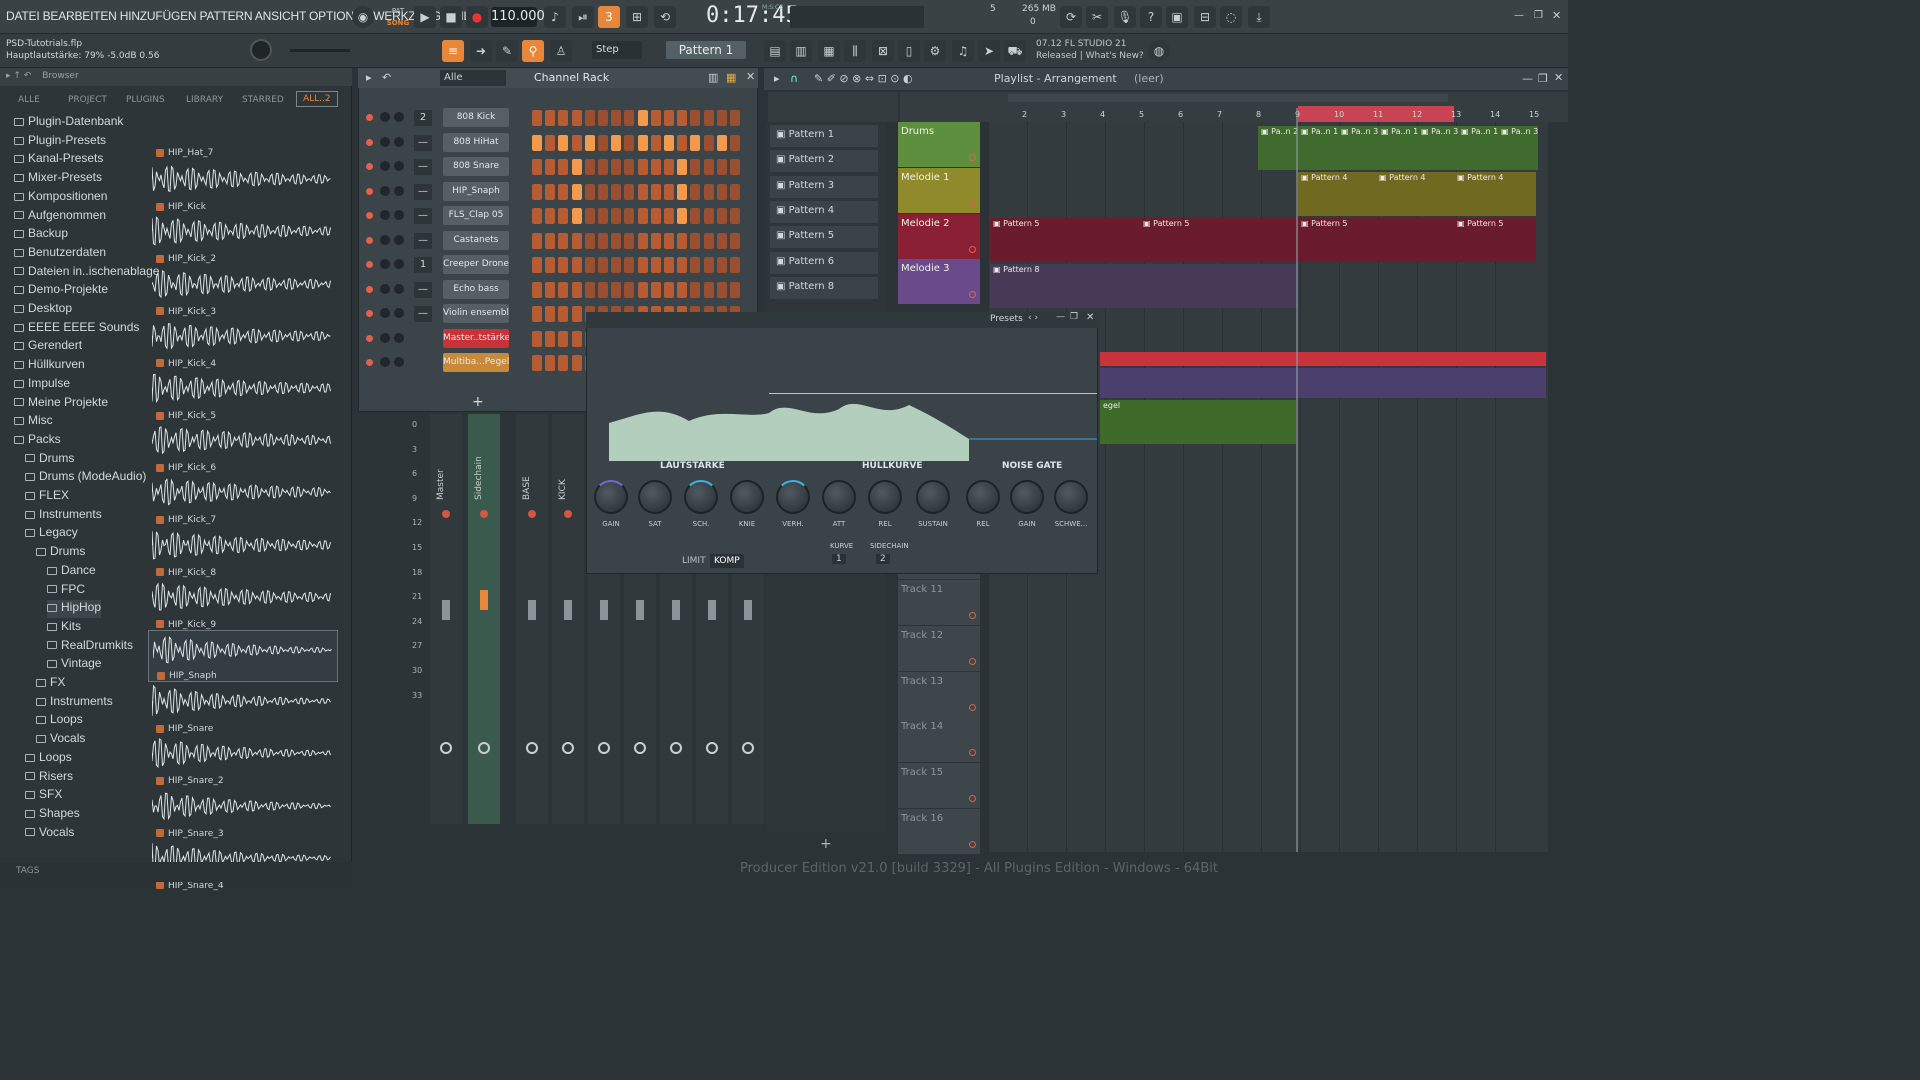  I want to click on step-edit-icon: ⊞, so click(637, 17).